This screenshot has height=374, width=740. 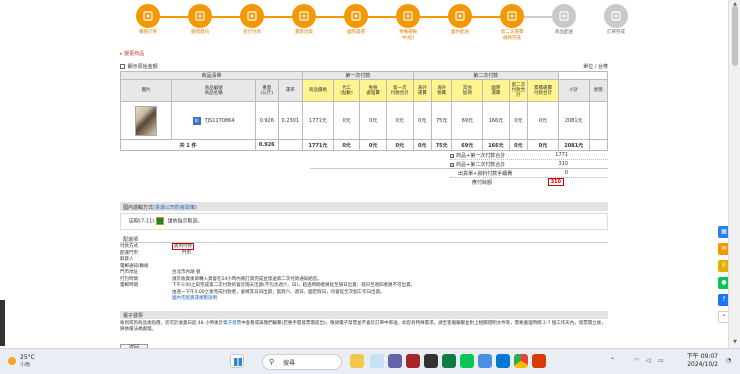 What do you see at coordinates (481, 165) in the screenshot?
I see `total-label: 商品+第二次付款合計` at bounding box center [481, 165].